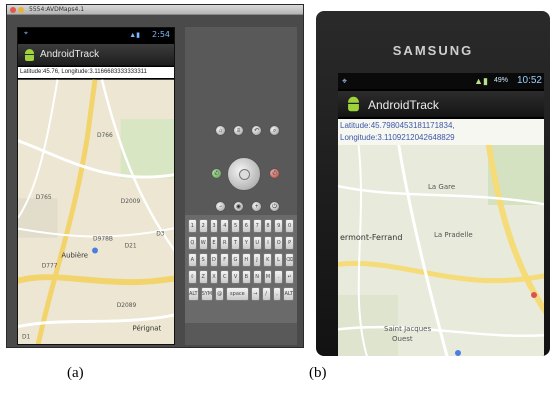 Image resolution: width=552 pixels, height=394 pixels. What do you see at coordinates (225, 260) in the screenshot?
I see `keyboard-key: F` at bounding box center [225, 260].